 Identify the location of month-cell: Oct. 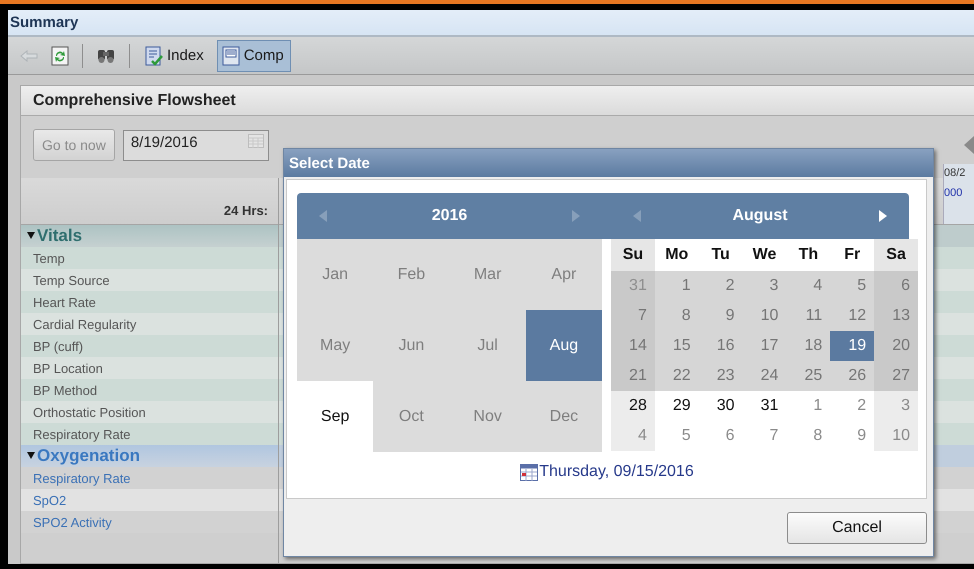
(411, 416).